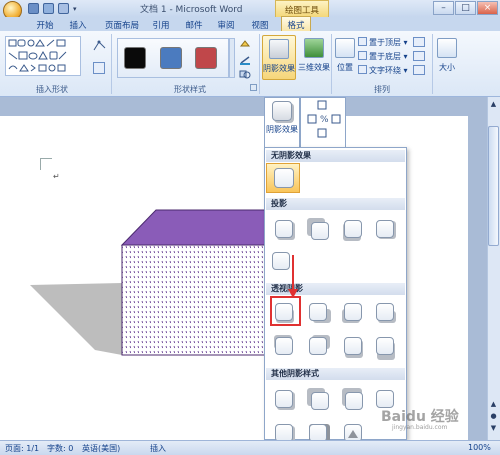 Image resolution: width=500 pixels, height=455 pixels. I want to click on save-icon, so click(33, 8).